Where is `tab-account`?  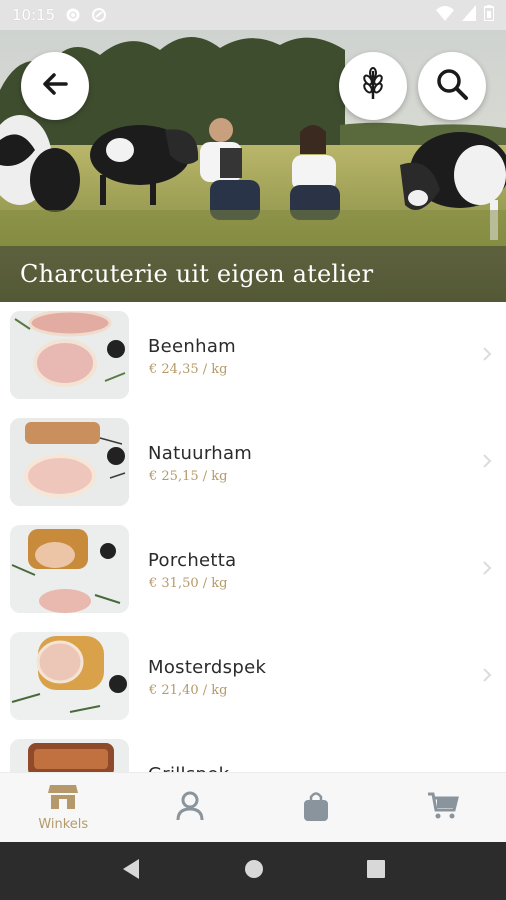 tab-account is located at coordinates (190, 807).